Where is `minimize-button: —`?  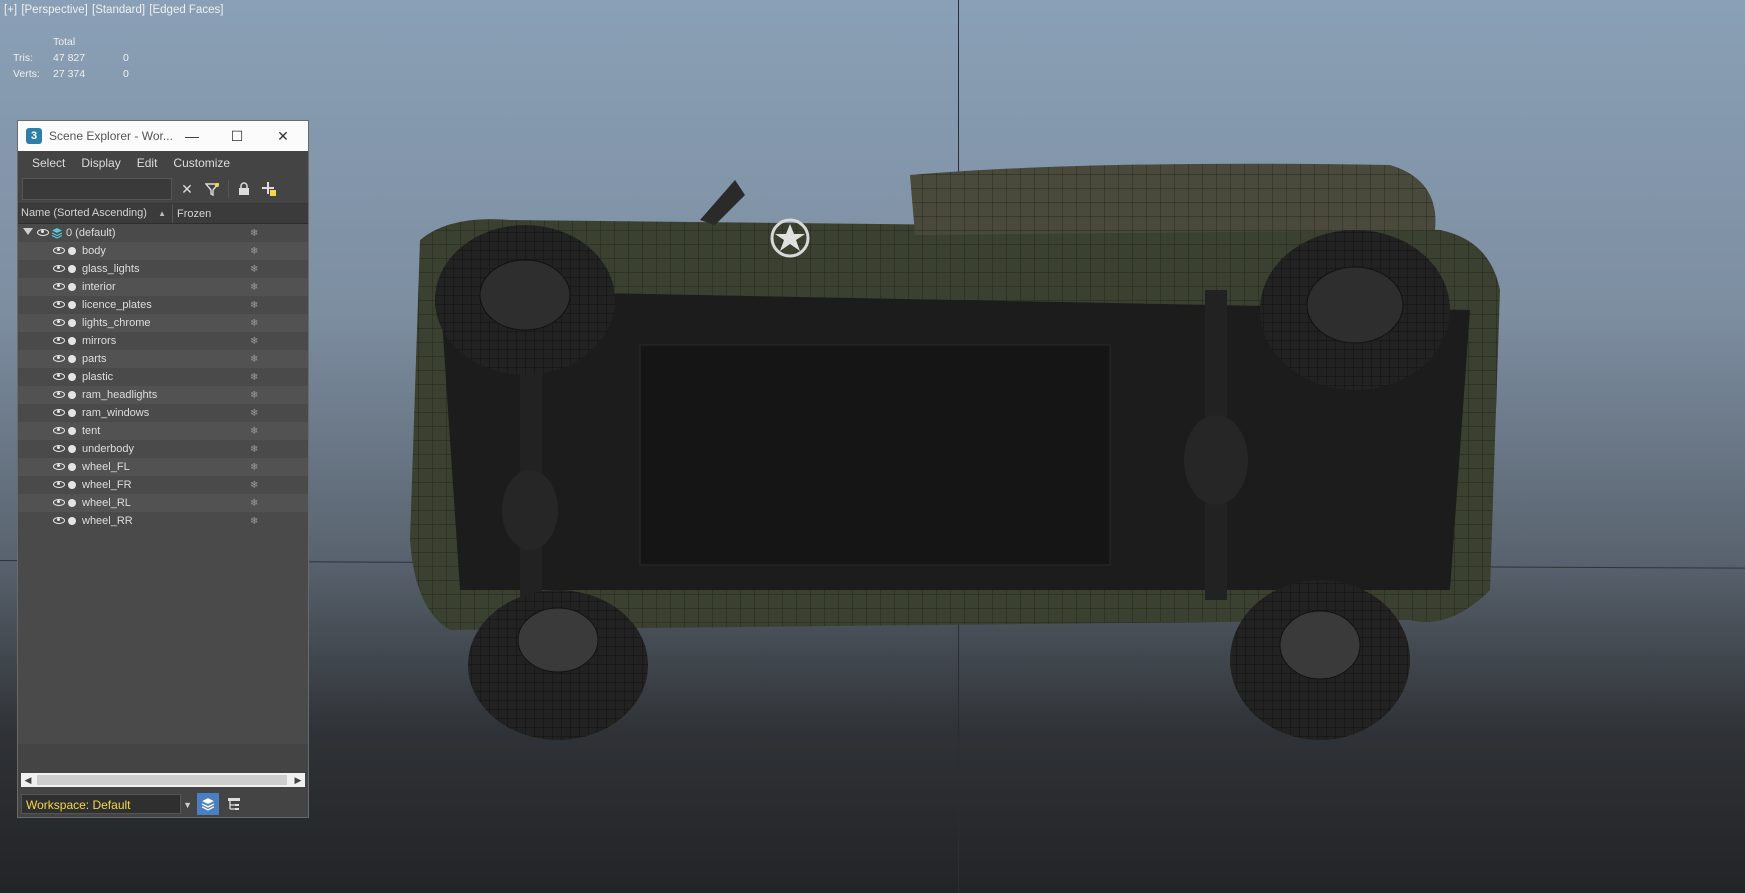 minimize-button: — is located at coordinates (192, 136).